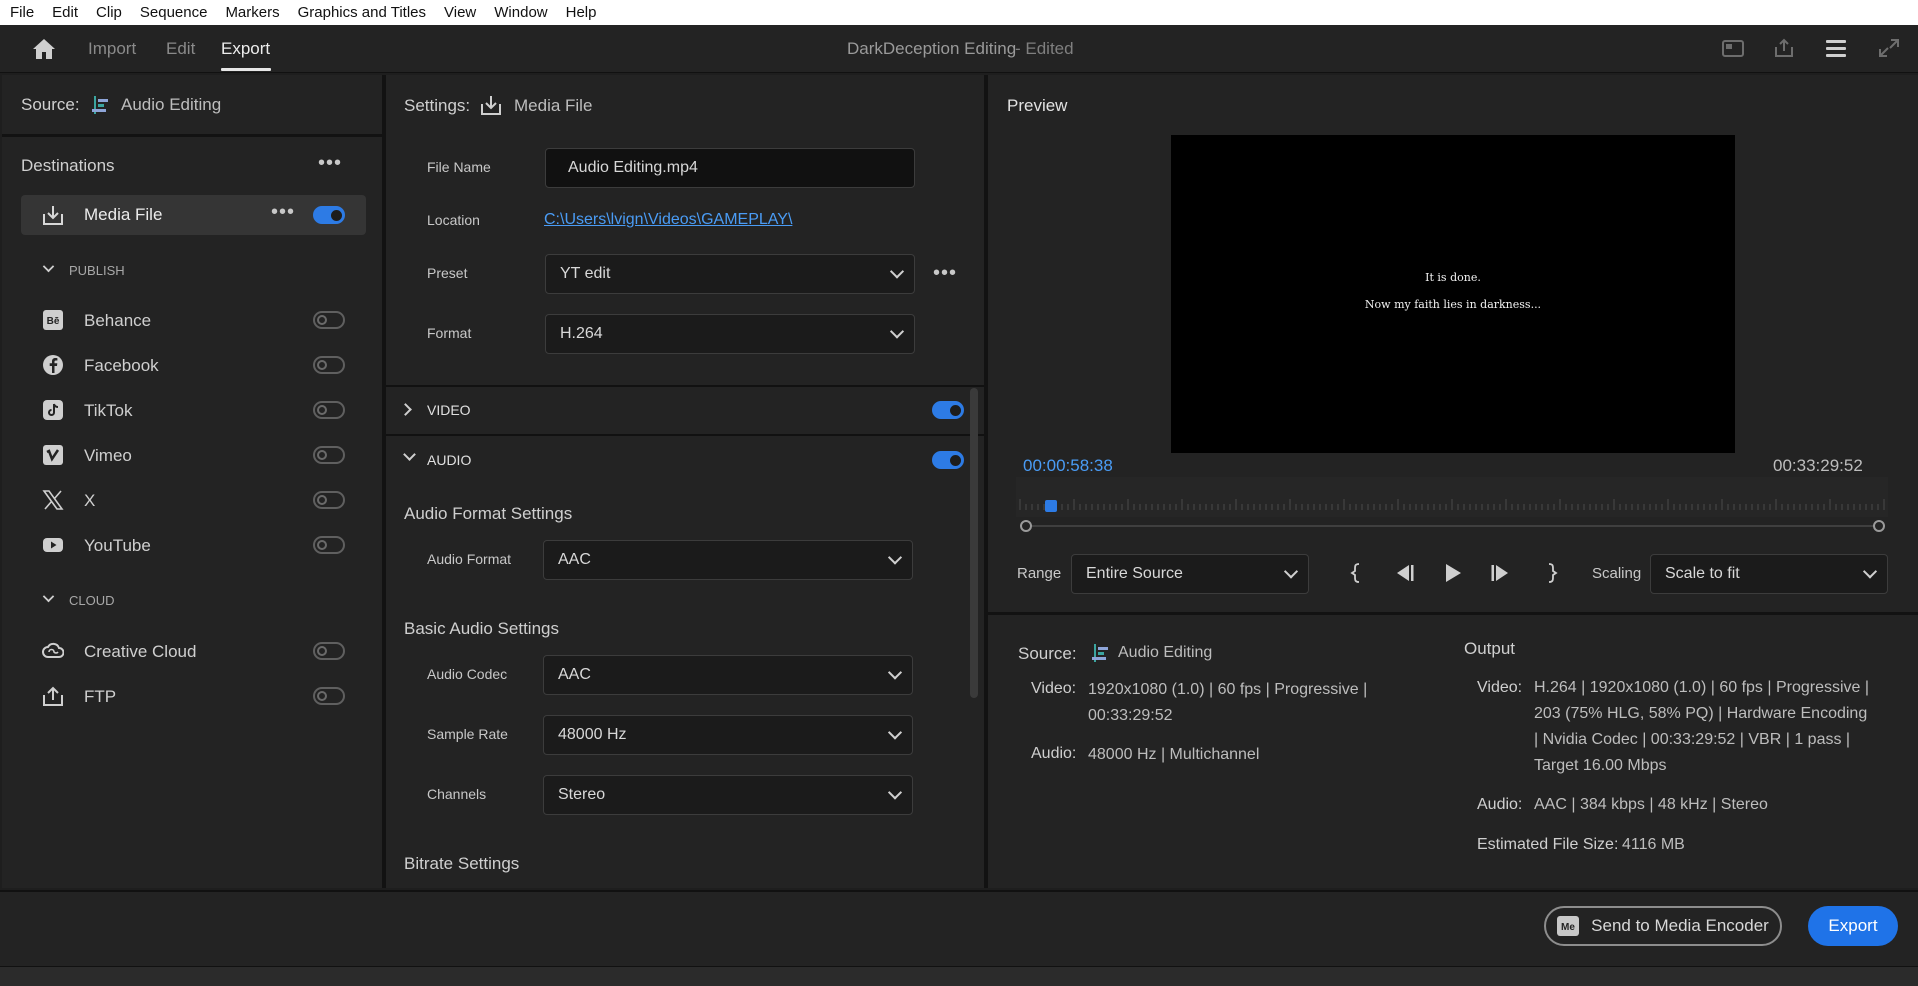 This screenshot has height=986, width=1918. Describe the element at coordinates (362, 12) in the screenshot. I see `menu-graphics-and-titles: Graphics and Titles` at that location.